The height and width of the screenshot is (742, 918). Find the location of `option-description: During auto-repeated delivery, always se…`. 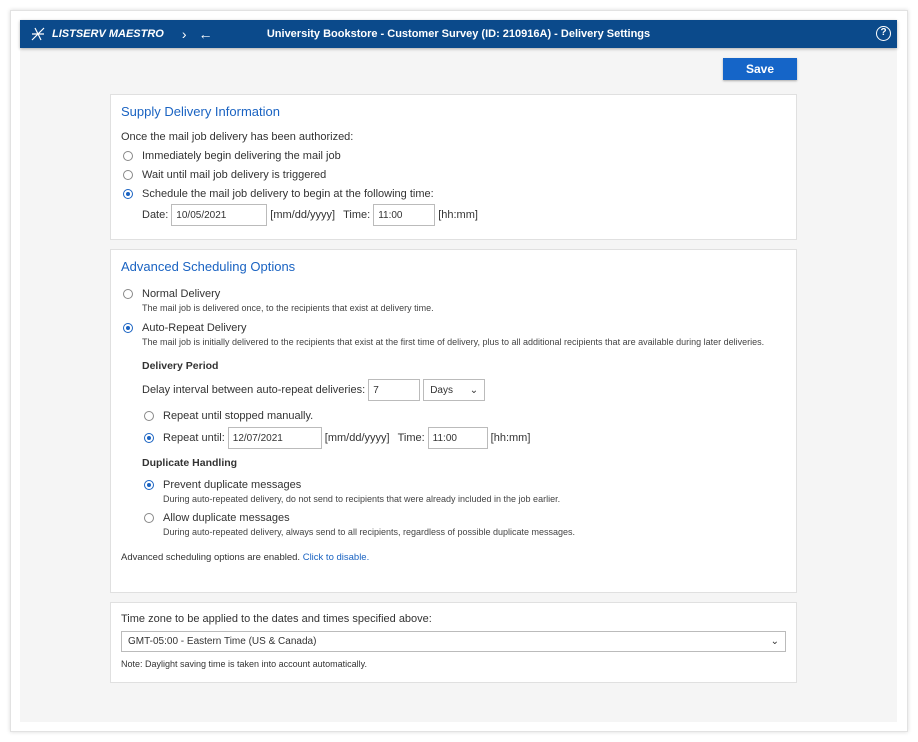

option-description: During auto-repeated delivery, always se… is located at coordinates (369, 532).